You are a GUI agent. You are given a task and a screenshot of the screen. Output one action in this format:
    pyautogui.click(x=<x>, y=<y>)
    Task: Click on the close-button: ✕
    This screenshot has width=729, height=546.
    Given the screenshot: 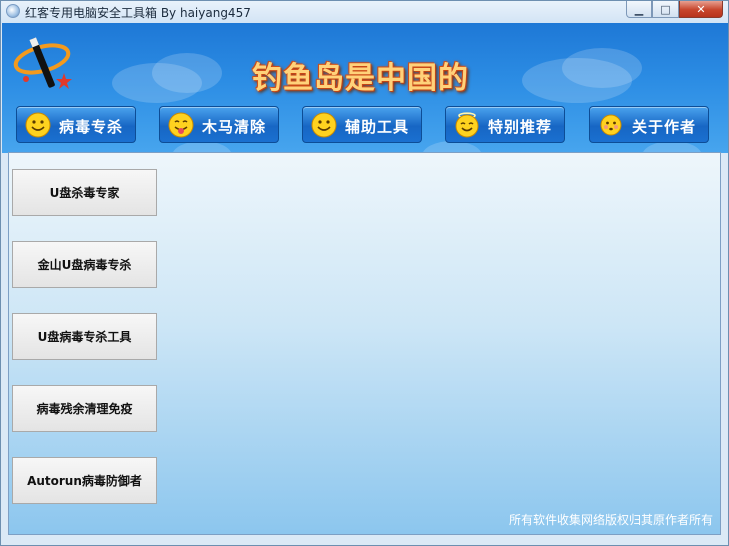 What is the action you would take?
    pyautogui.click(x=701, y=9)
    